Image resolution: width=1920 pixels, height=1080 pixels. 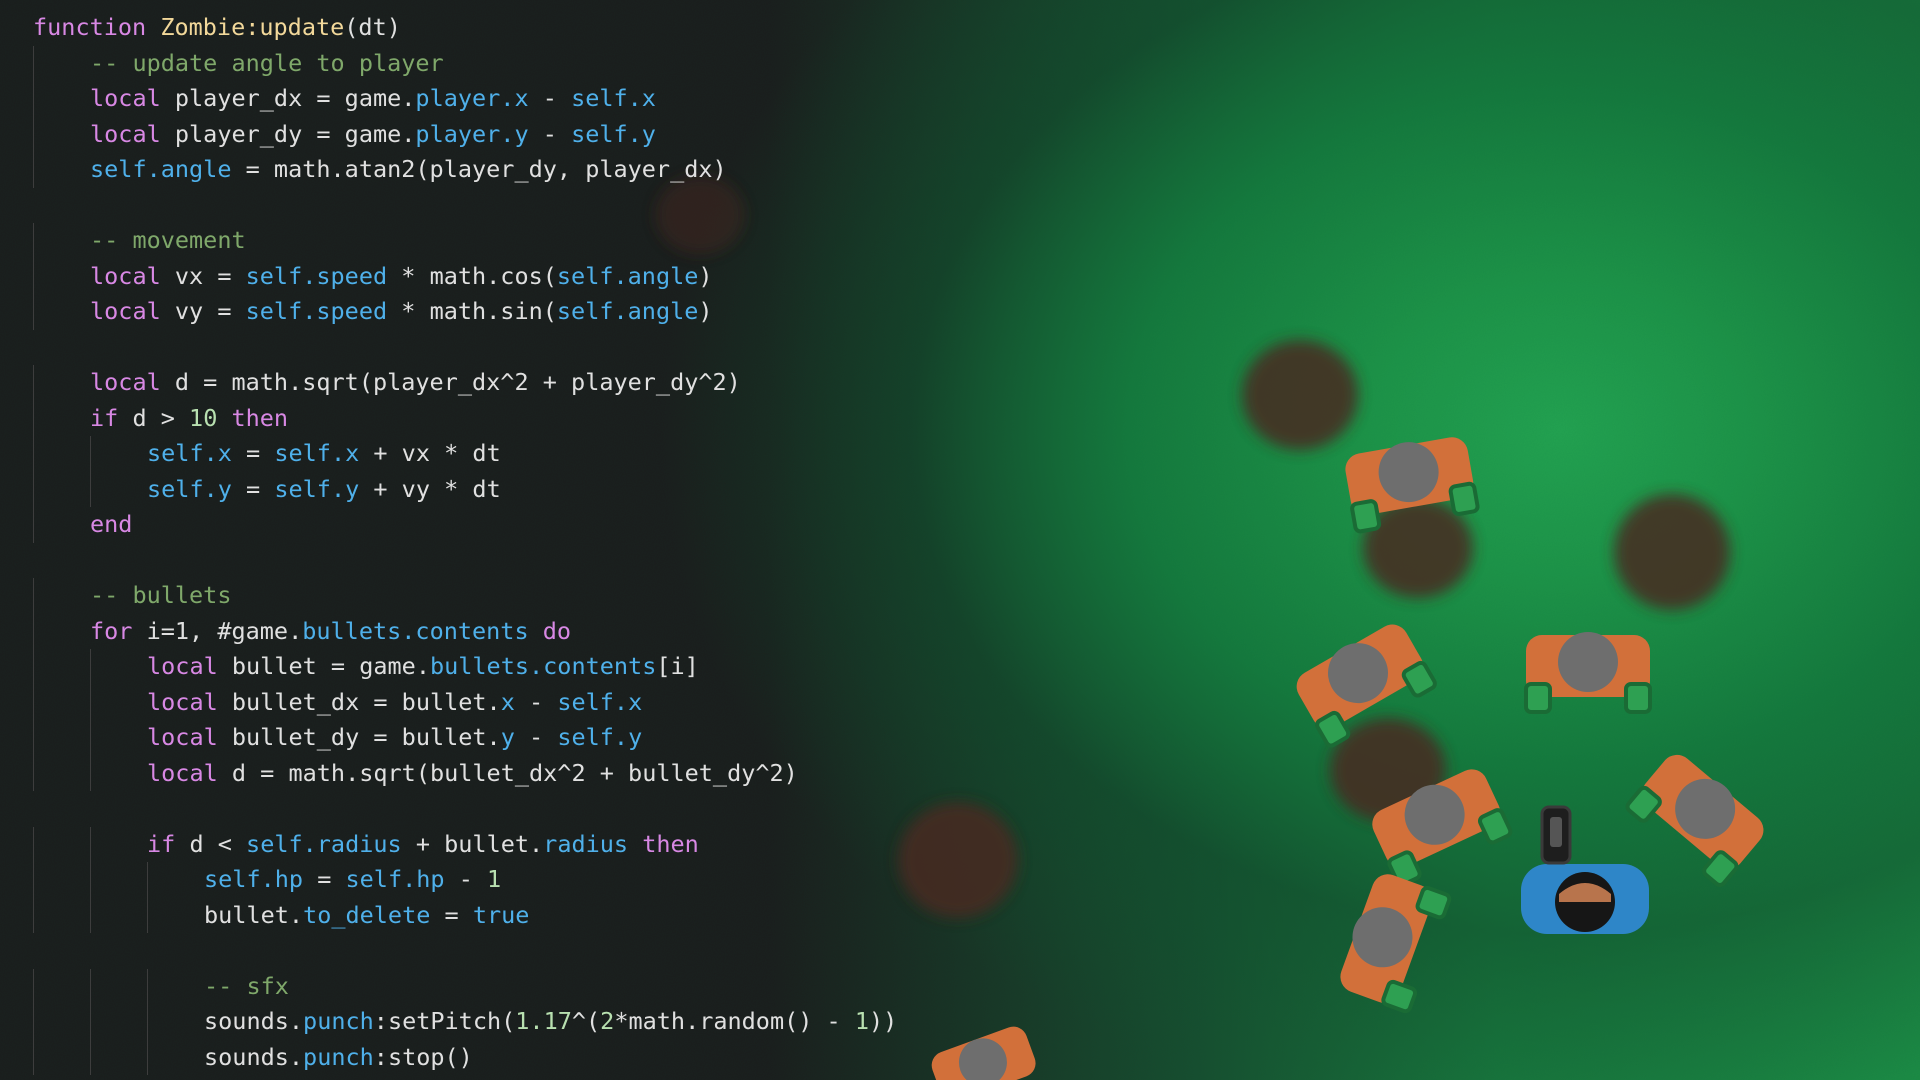 I want to click on code-token: then, so click(x=663, y=843).